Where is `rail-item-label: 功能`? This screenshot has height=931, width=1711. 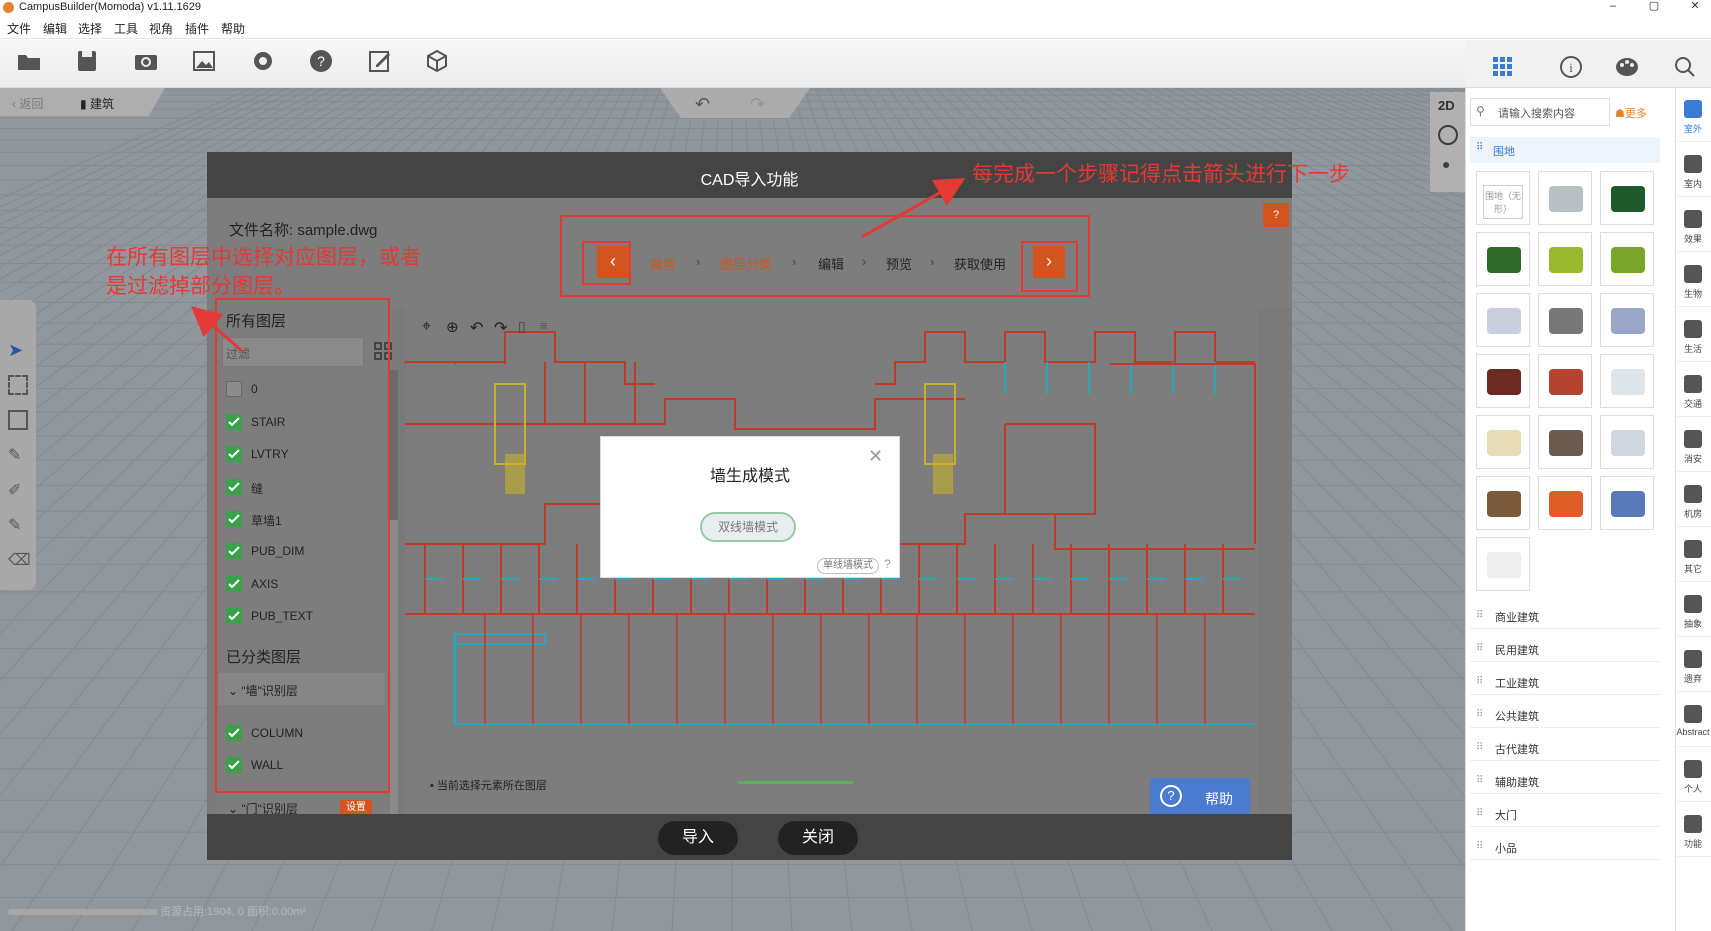 rail-item-label: 功能 is located at coordinates (1692, 844).